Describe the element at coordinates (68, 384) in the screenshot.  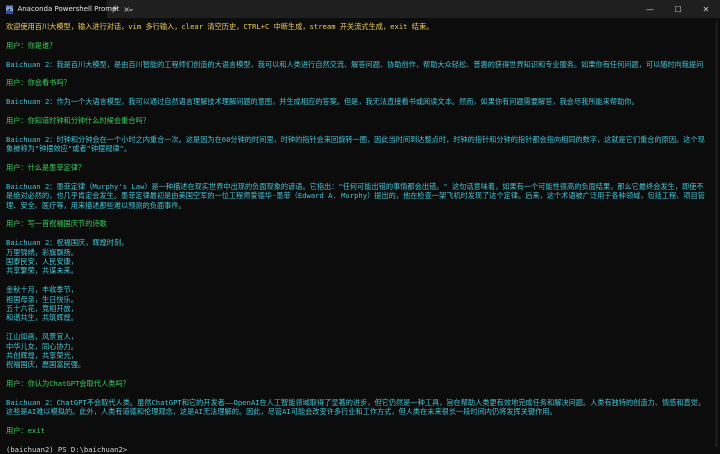
I see `terminal-line: 用户：你认为ChatGPT会取代人类吗？` at that location.